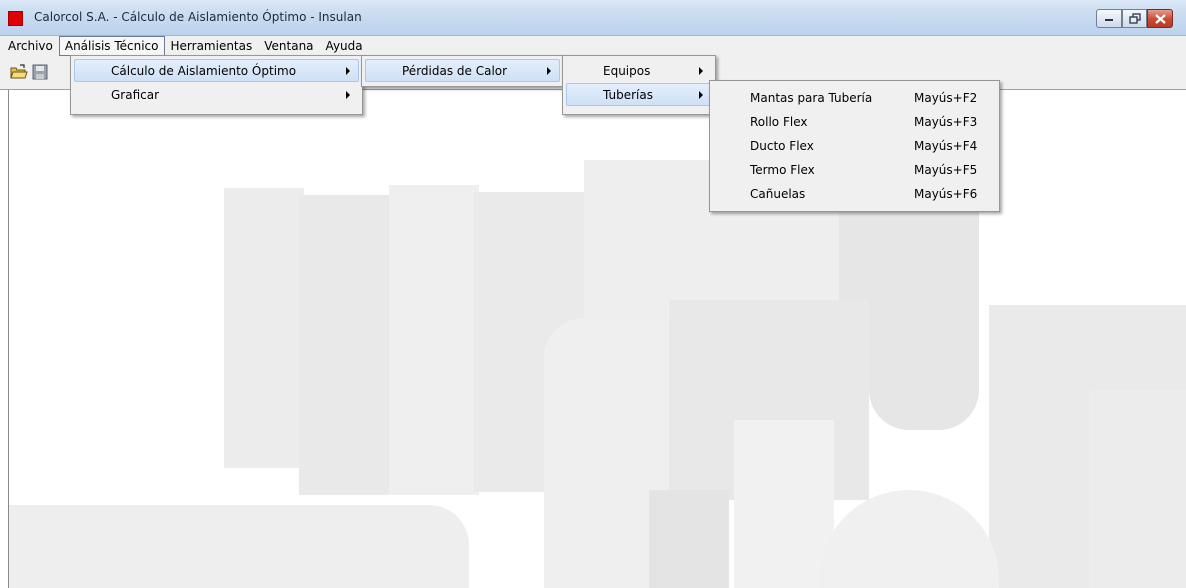  I want to click on minimize-button, so click(1109, 18).